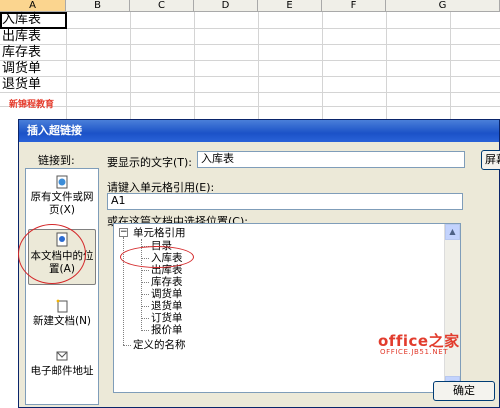 The image size is (500, 408). Describe the element at coordinates (62, 371) in the screenshot. I see `nav-email-label: 电子邮件地址` at that location.